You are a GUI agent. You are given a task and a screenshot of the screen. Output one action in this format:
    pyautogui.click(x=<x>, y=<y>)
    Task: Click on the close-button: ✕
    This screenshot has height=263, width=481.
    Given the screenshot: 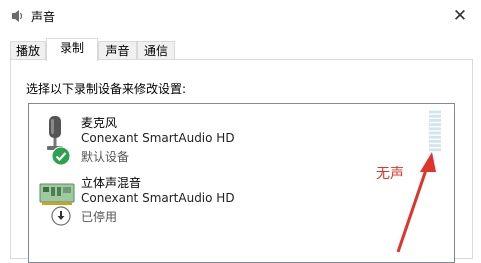 What is the action you would take?
    pyautogui.click(x=460, y=16)
    